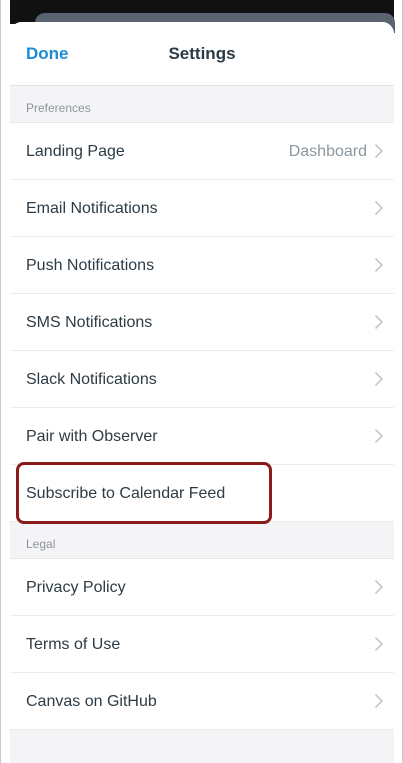 The width and height of the screenshot is (403, 763). Describe the element at coordinates (202, 104) in the screenshot. I see `section-header-preferences: Preferences` at that location.